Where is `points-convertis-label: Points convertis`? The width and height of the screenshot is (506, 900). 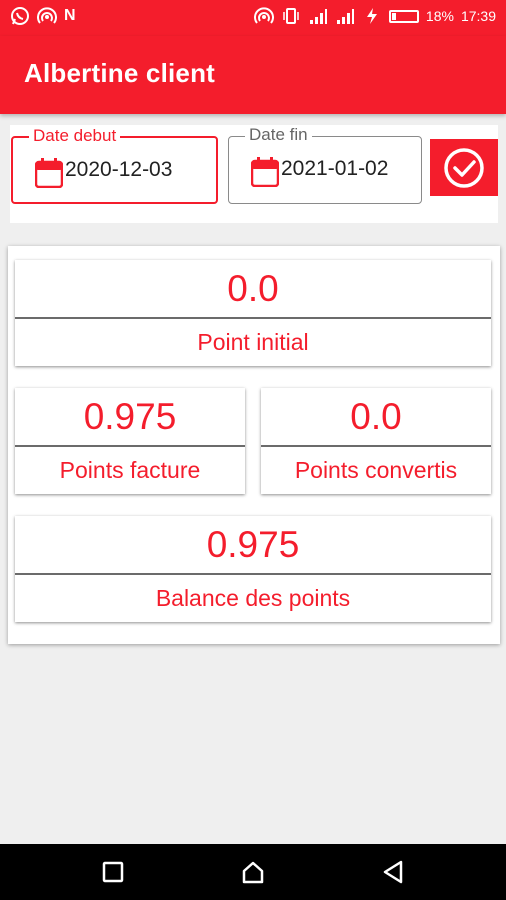 points-convertis-label: Points convertis is located at coordinates (376, 470).